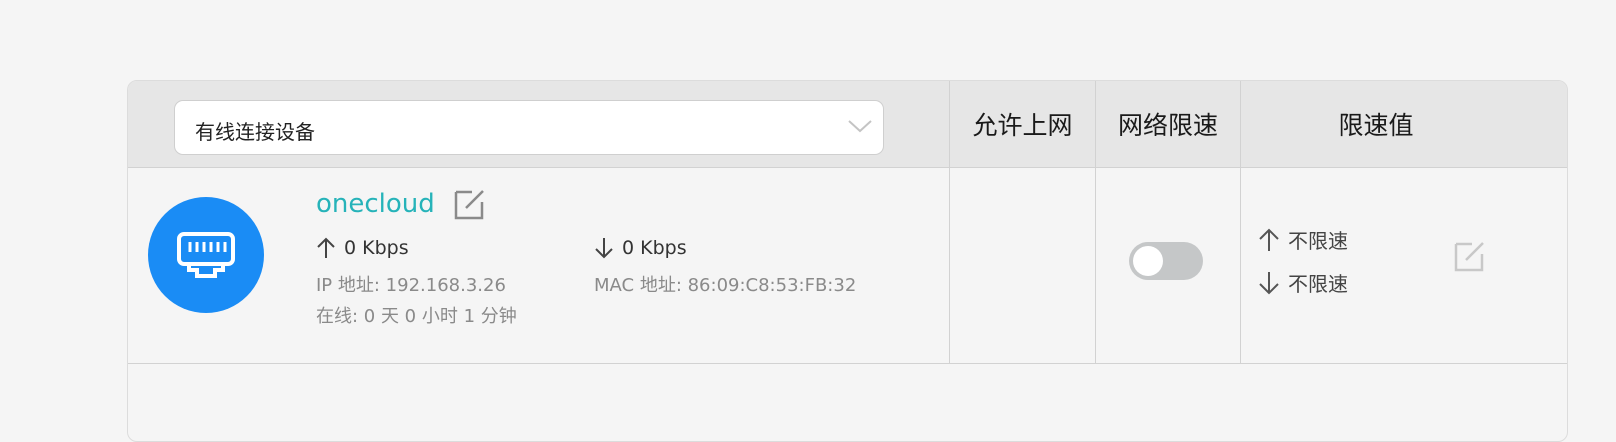 The height and width of the screenshot is (442, 1616). Describe the element at coordinates (847, 363) in the screenshot. I see `row-divider` at that location.